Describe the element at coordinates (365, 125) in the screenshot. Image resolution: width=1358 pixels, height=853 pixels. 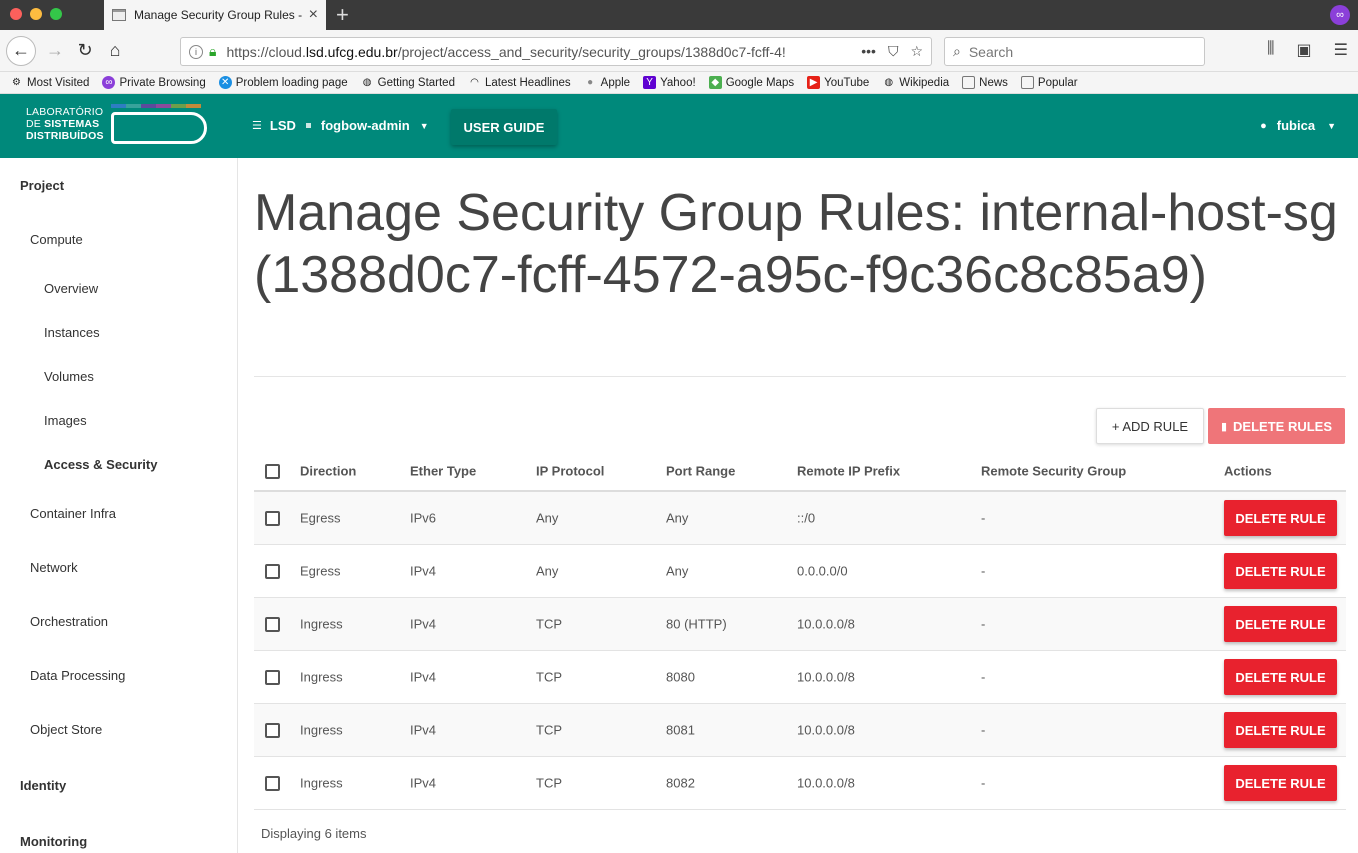
I see `project-name: fogbow-admin` at that location.